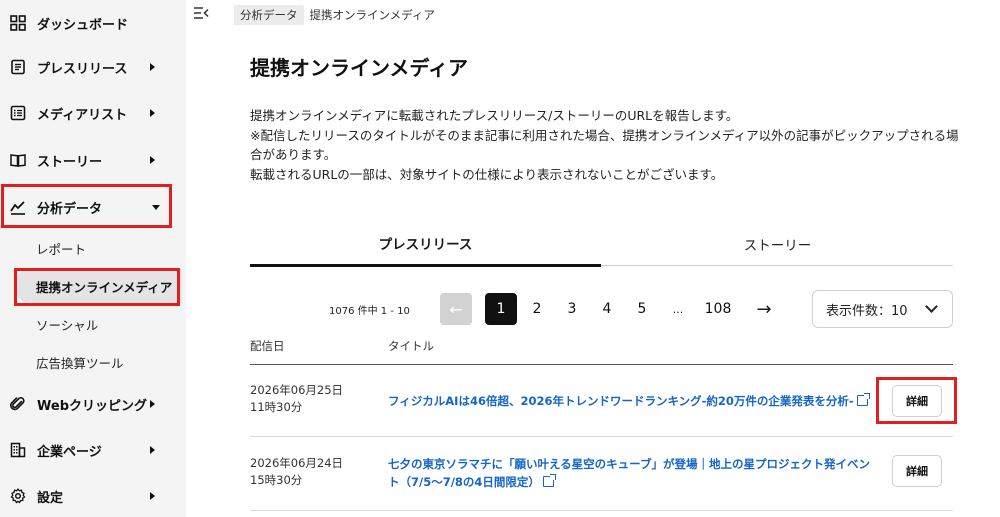 This screenshot has height=517, width=1000. What do you see at coordinates (276, 407) in the screenshot?
I see `row-date-time: 11時30分` at bounding box center [276, 407].